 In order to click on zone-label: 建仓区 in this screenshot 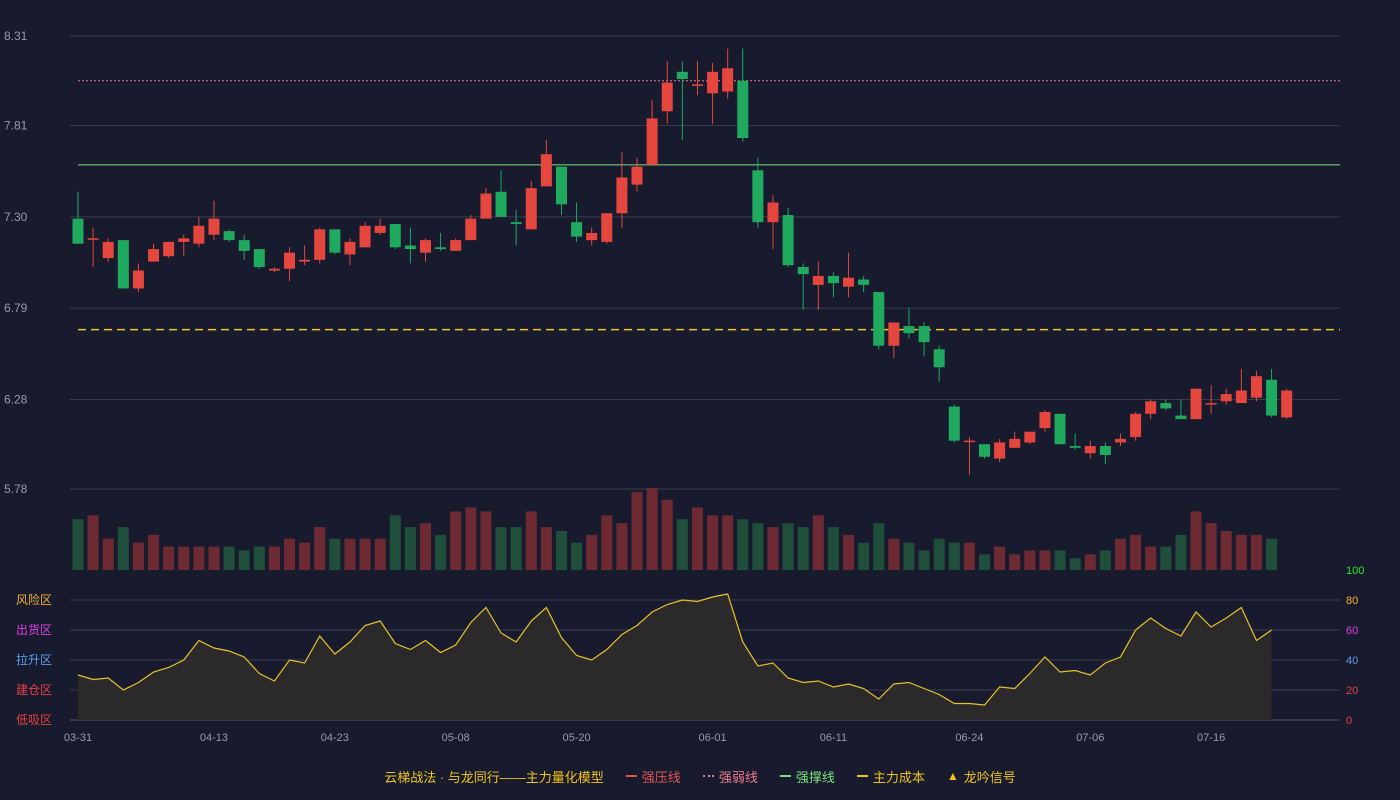, I will do `click(34, 690)`.